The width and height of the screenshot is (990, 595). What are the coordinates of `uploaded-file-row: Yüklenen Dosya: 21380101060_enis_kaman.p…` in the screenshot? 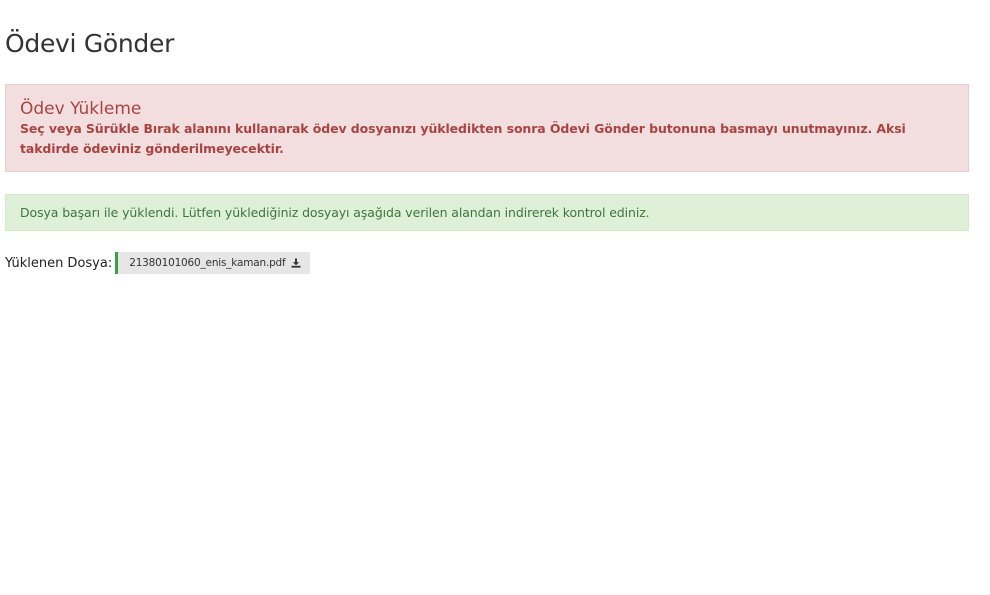 It's located at (157, 263).